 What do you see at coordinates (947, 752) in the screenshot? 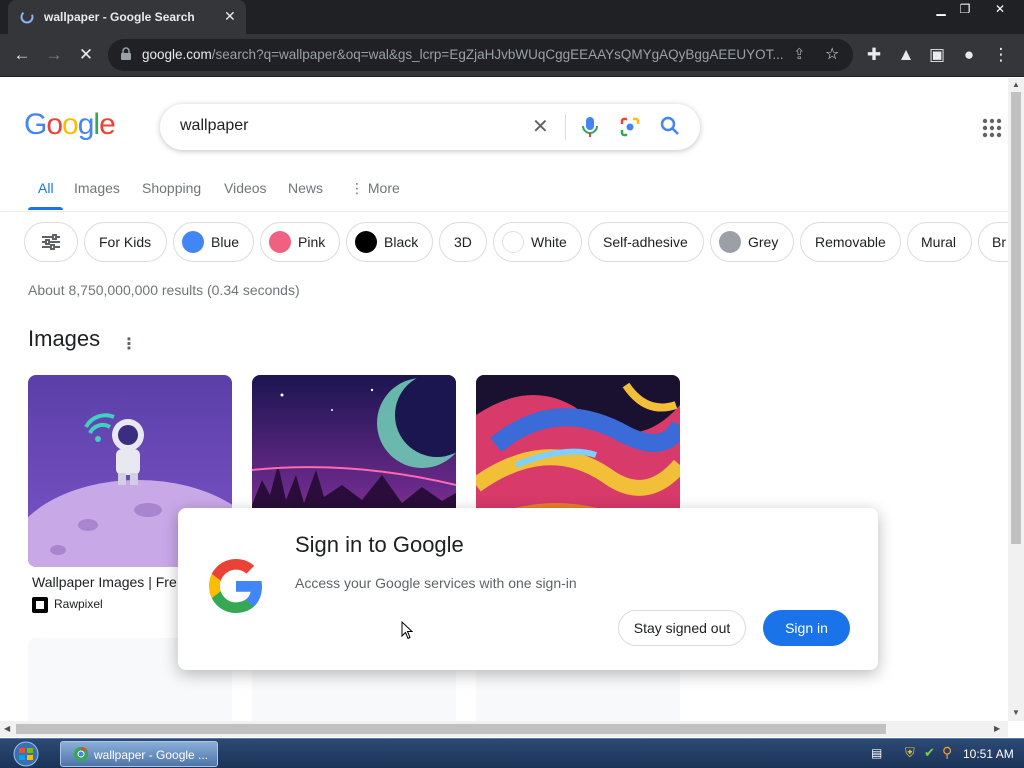
I see `search-tray-icon: ⚲` at bounding box center [947, 752].